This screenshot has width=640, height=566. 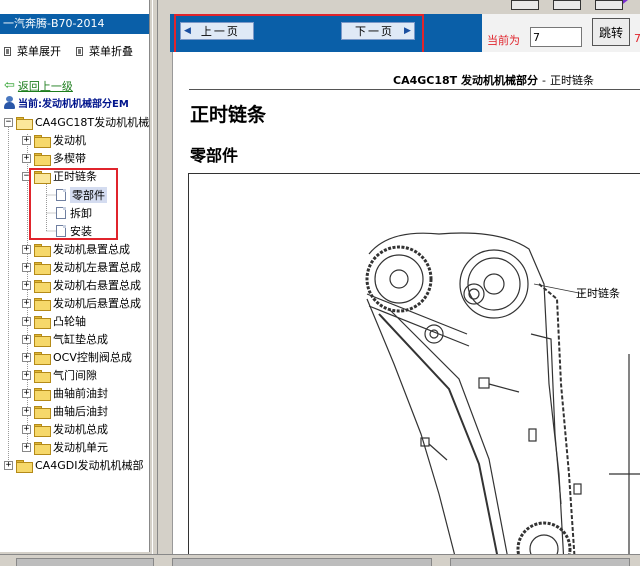 I want to click on tree-node-label: 多楔带, so click(x=69, y=158).